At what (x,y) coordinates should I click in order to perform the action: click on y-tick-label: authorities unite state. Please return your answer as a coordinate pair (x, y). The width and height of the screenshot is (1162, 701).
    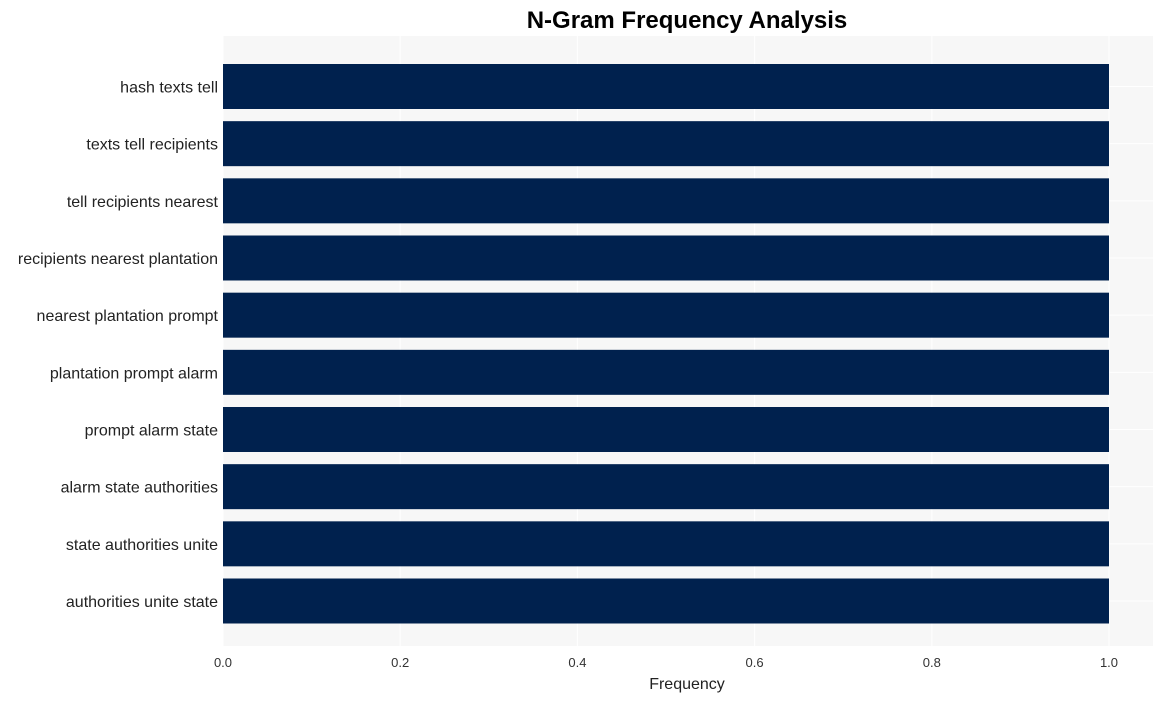
    Looking at the image, I should click on (142, 602).